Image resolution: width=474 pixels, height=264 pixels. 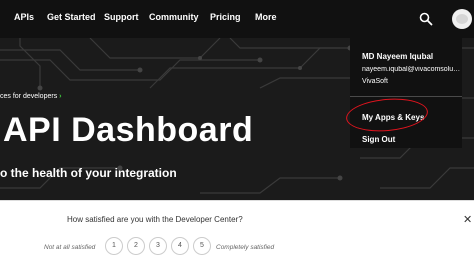 I want to click on scale-low-label: Not at all satisfied, so click(x=70, y=247).